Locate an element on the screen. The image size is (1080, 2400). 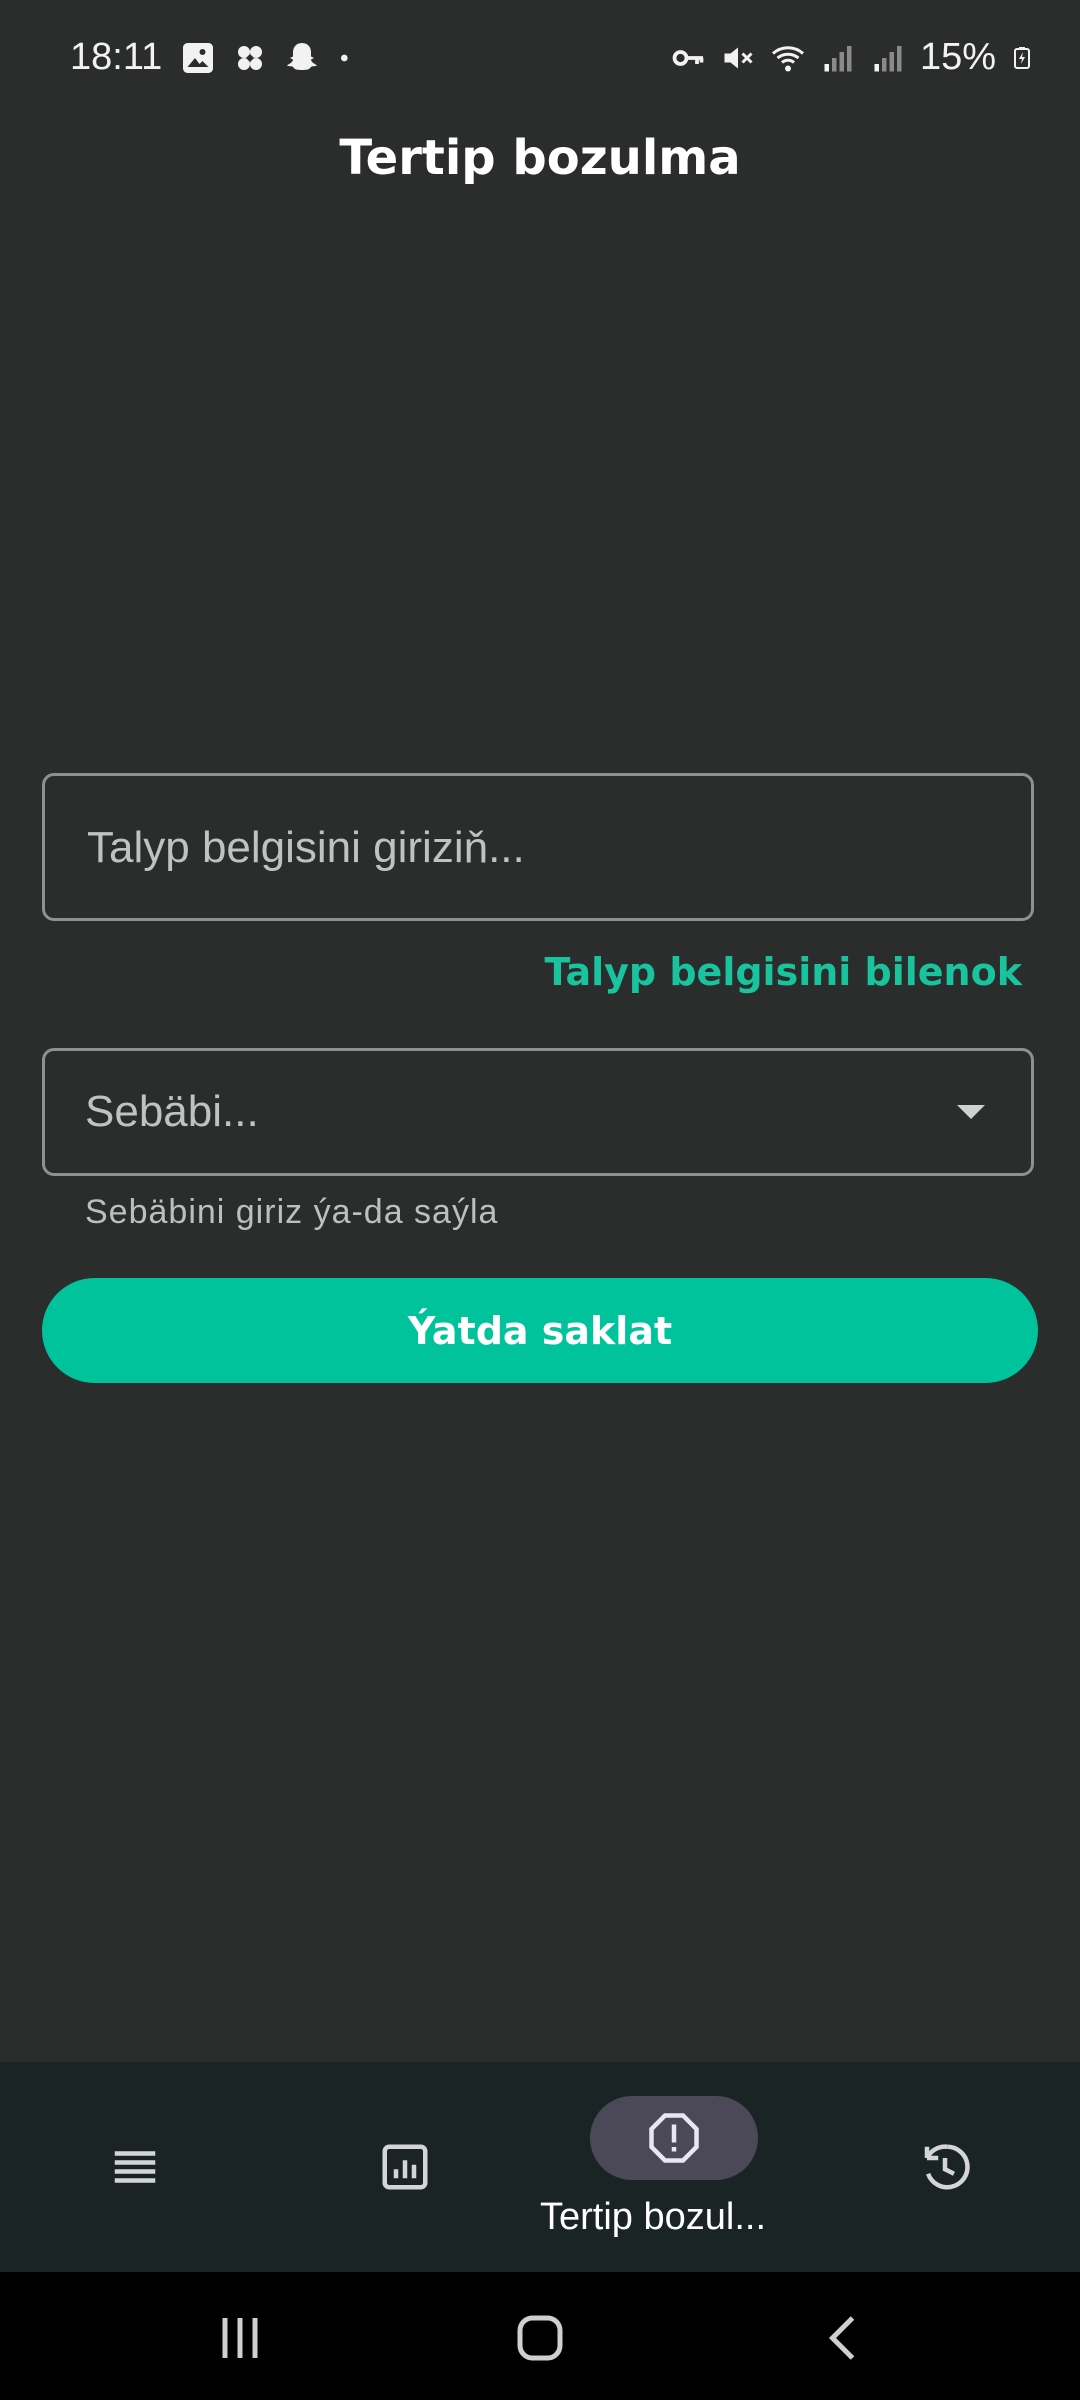
nav-item-stats is located at coordinates (405, 2167).